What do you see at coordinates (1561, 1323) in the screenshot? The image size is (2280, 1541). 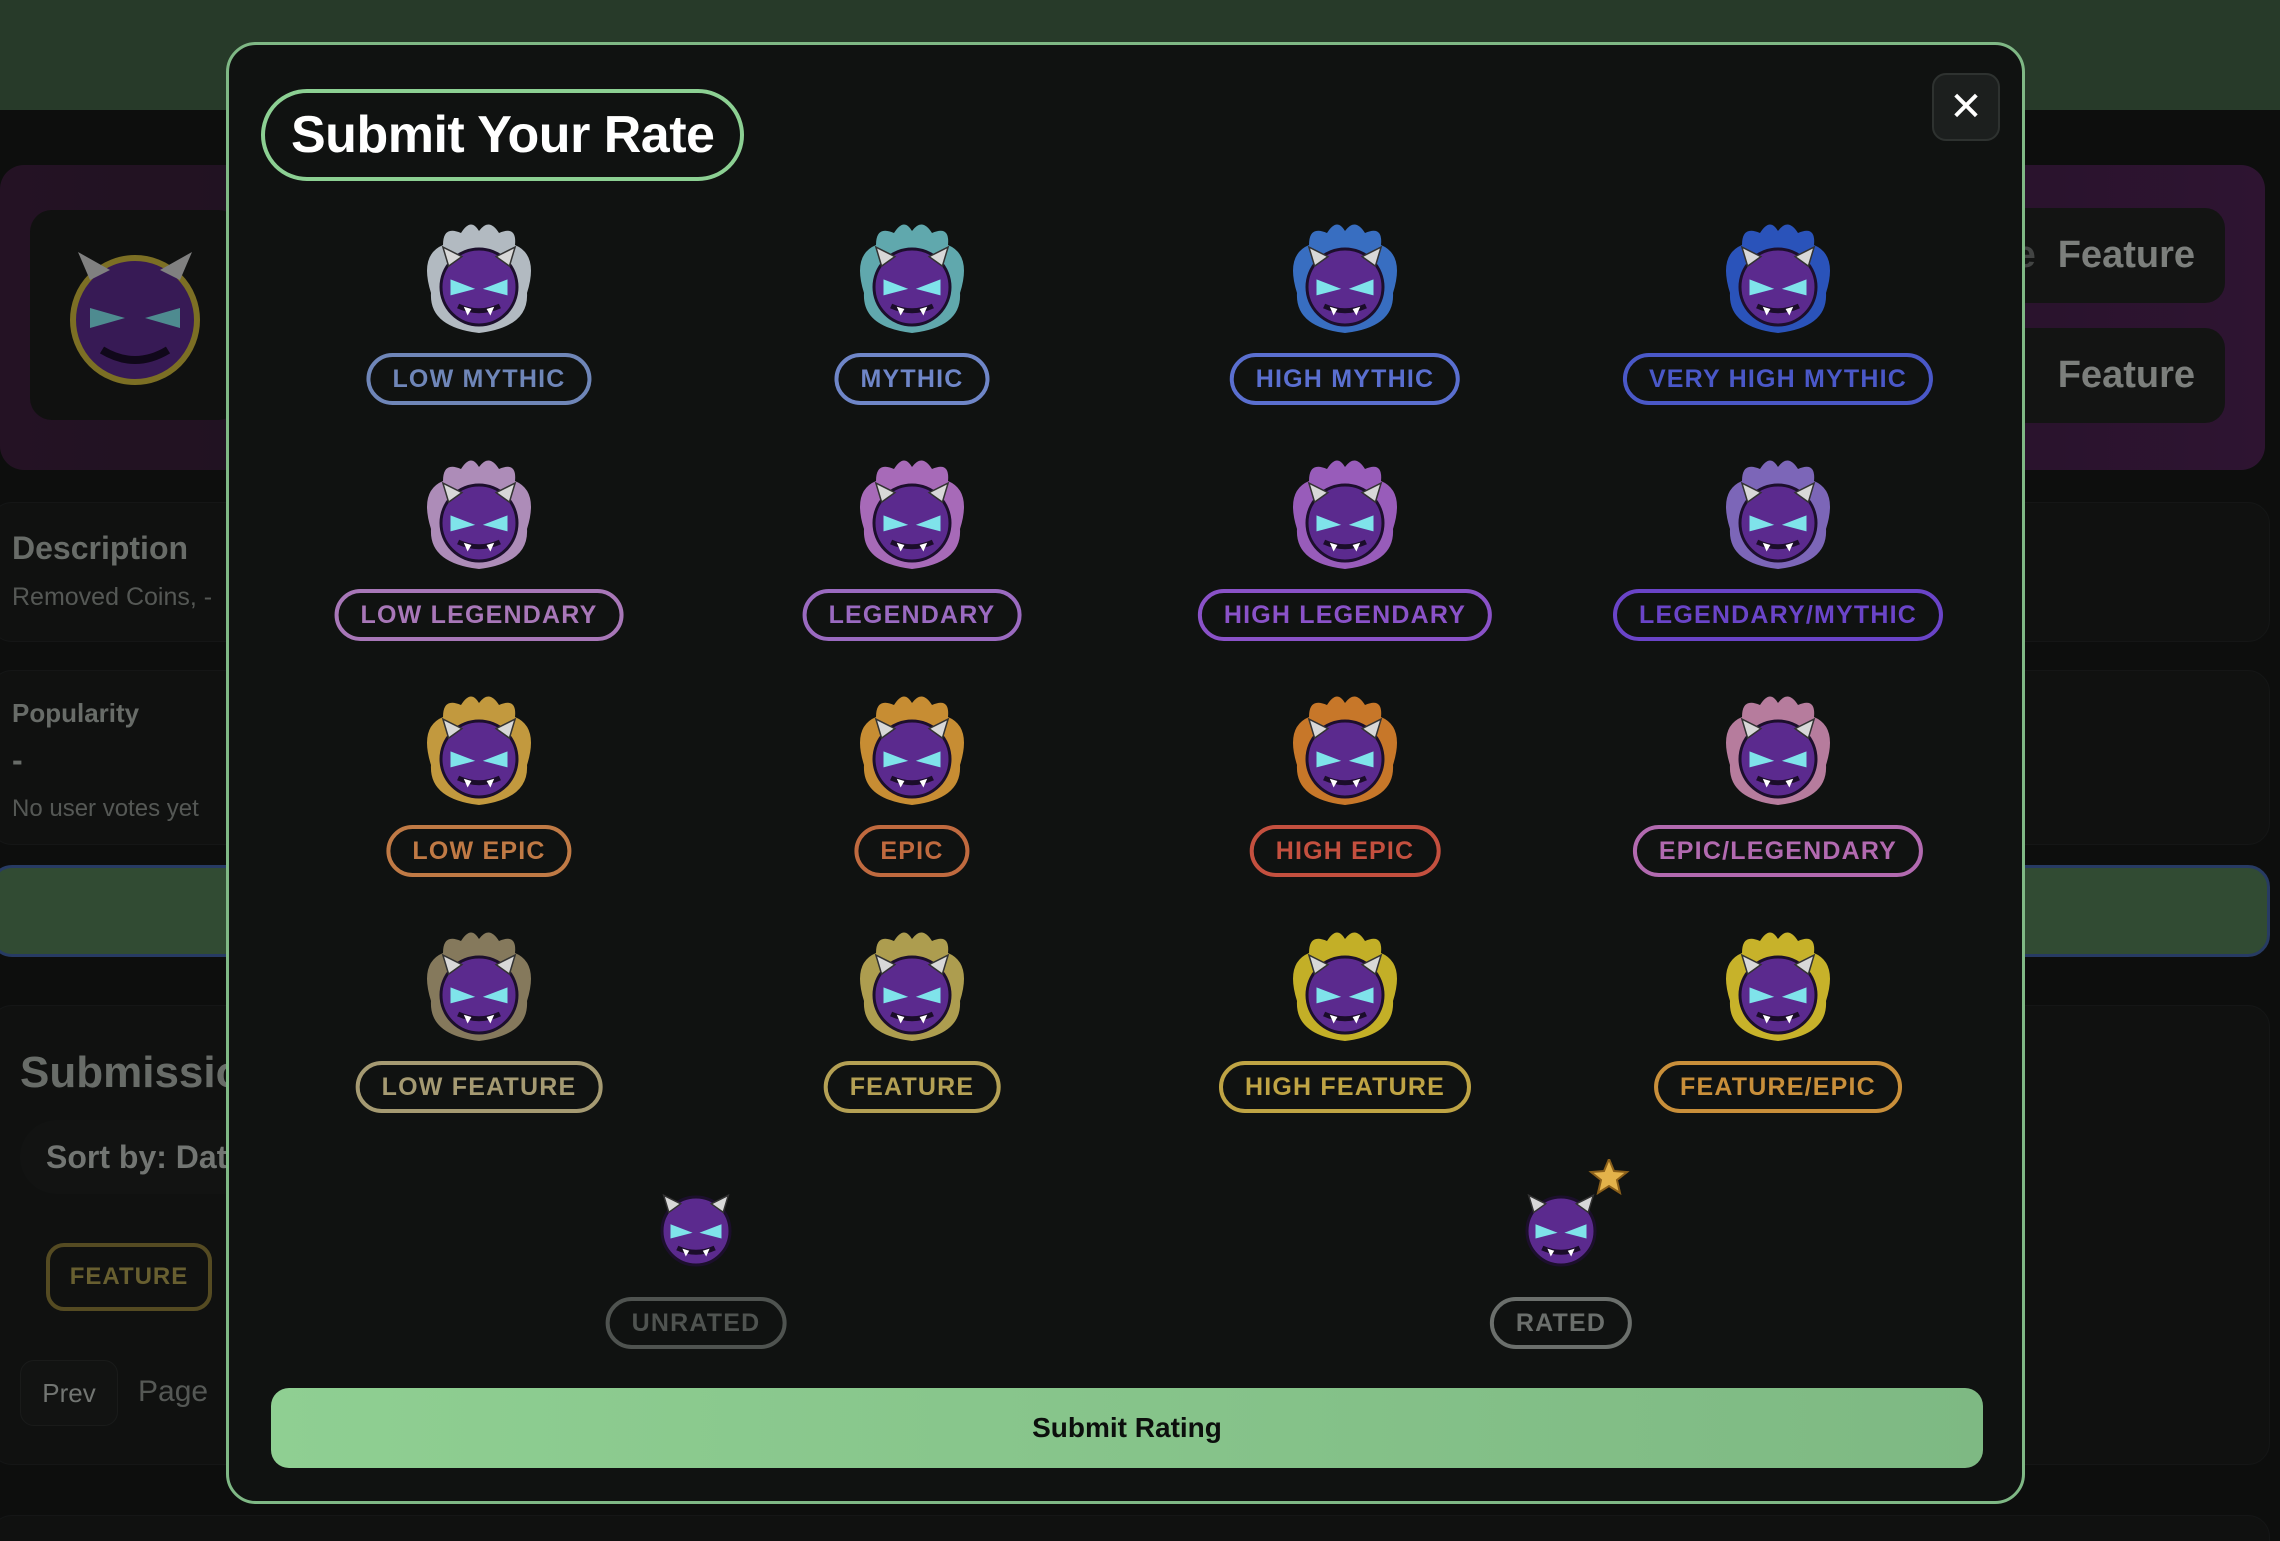 I see `rating-option-label: RATED` at bounding box center [1561, 1323].